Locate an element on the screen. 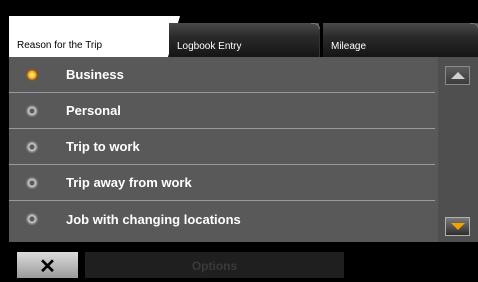 This screenshot has height=282, width=478. options-label: Options is located at coordinates (214, 266).